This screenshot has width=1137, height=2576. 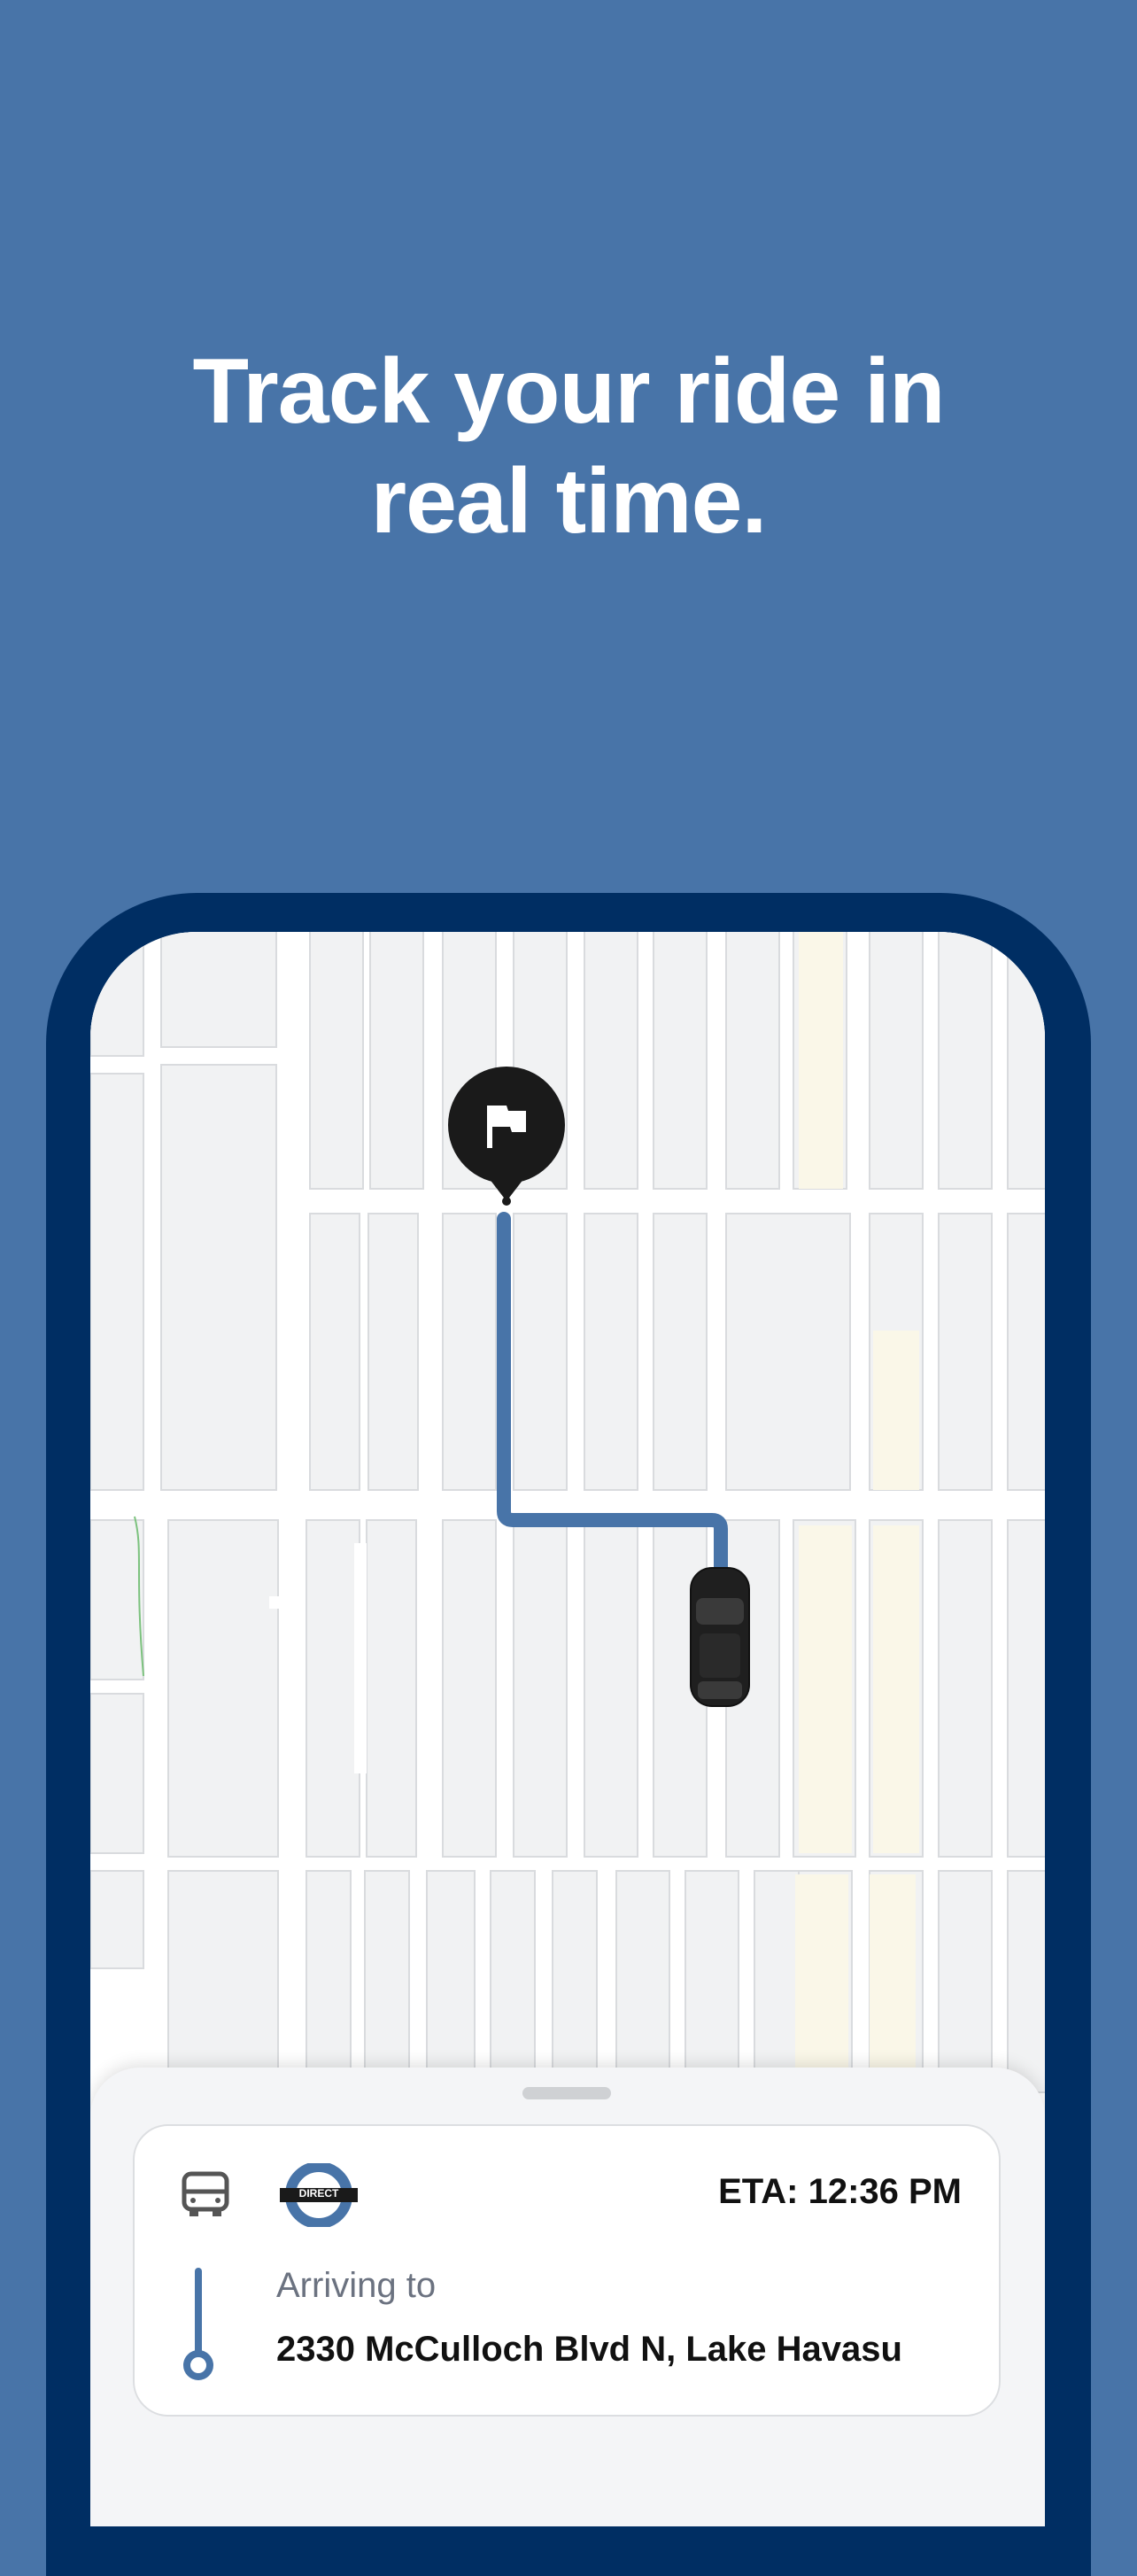 I want to click on service-logo: DIRECT, so click(x=318, y=2195).